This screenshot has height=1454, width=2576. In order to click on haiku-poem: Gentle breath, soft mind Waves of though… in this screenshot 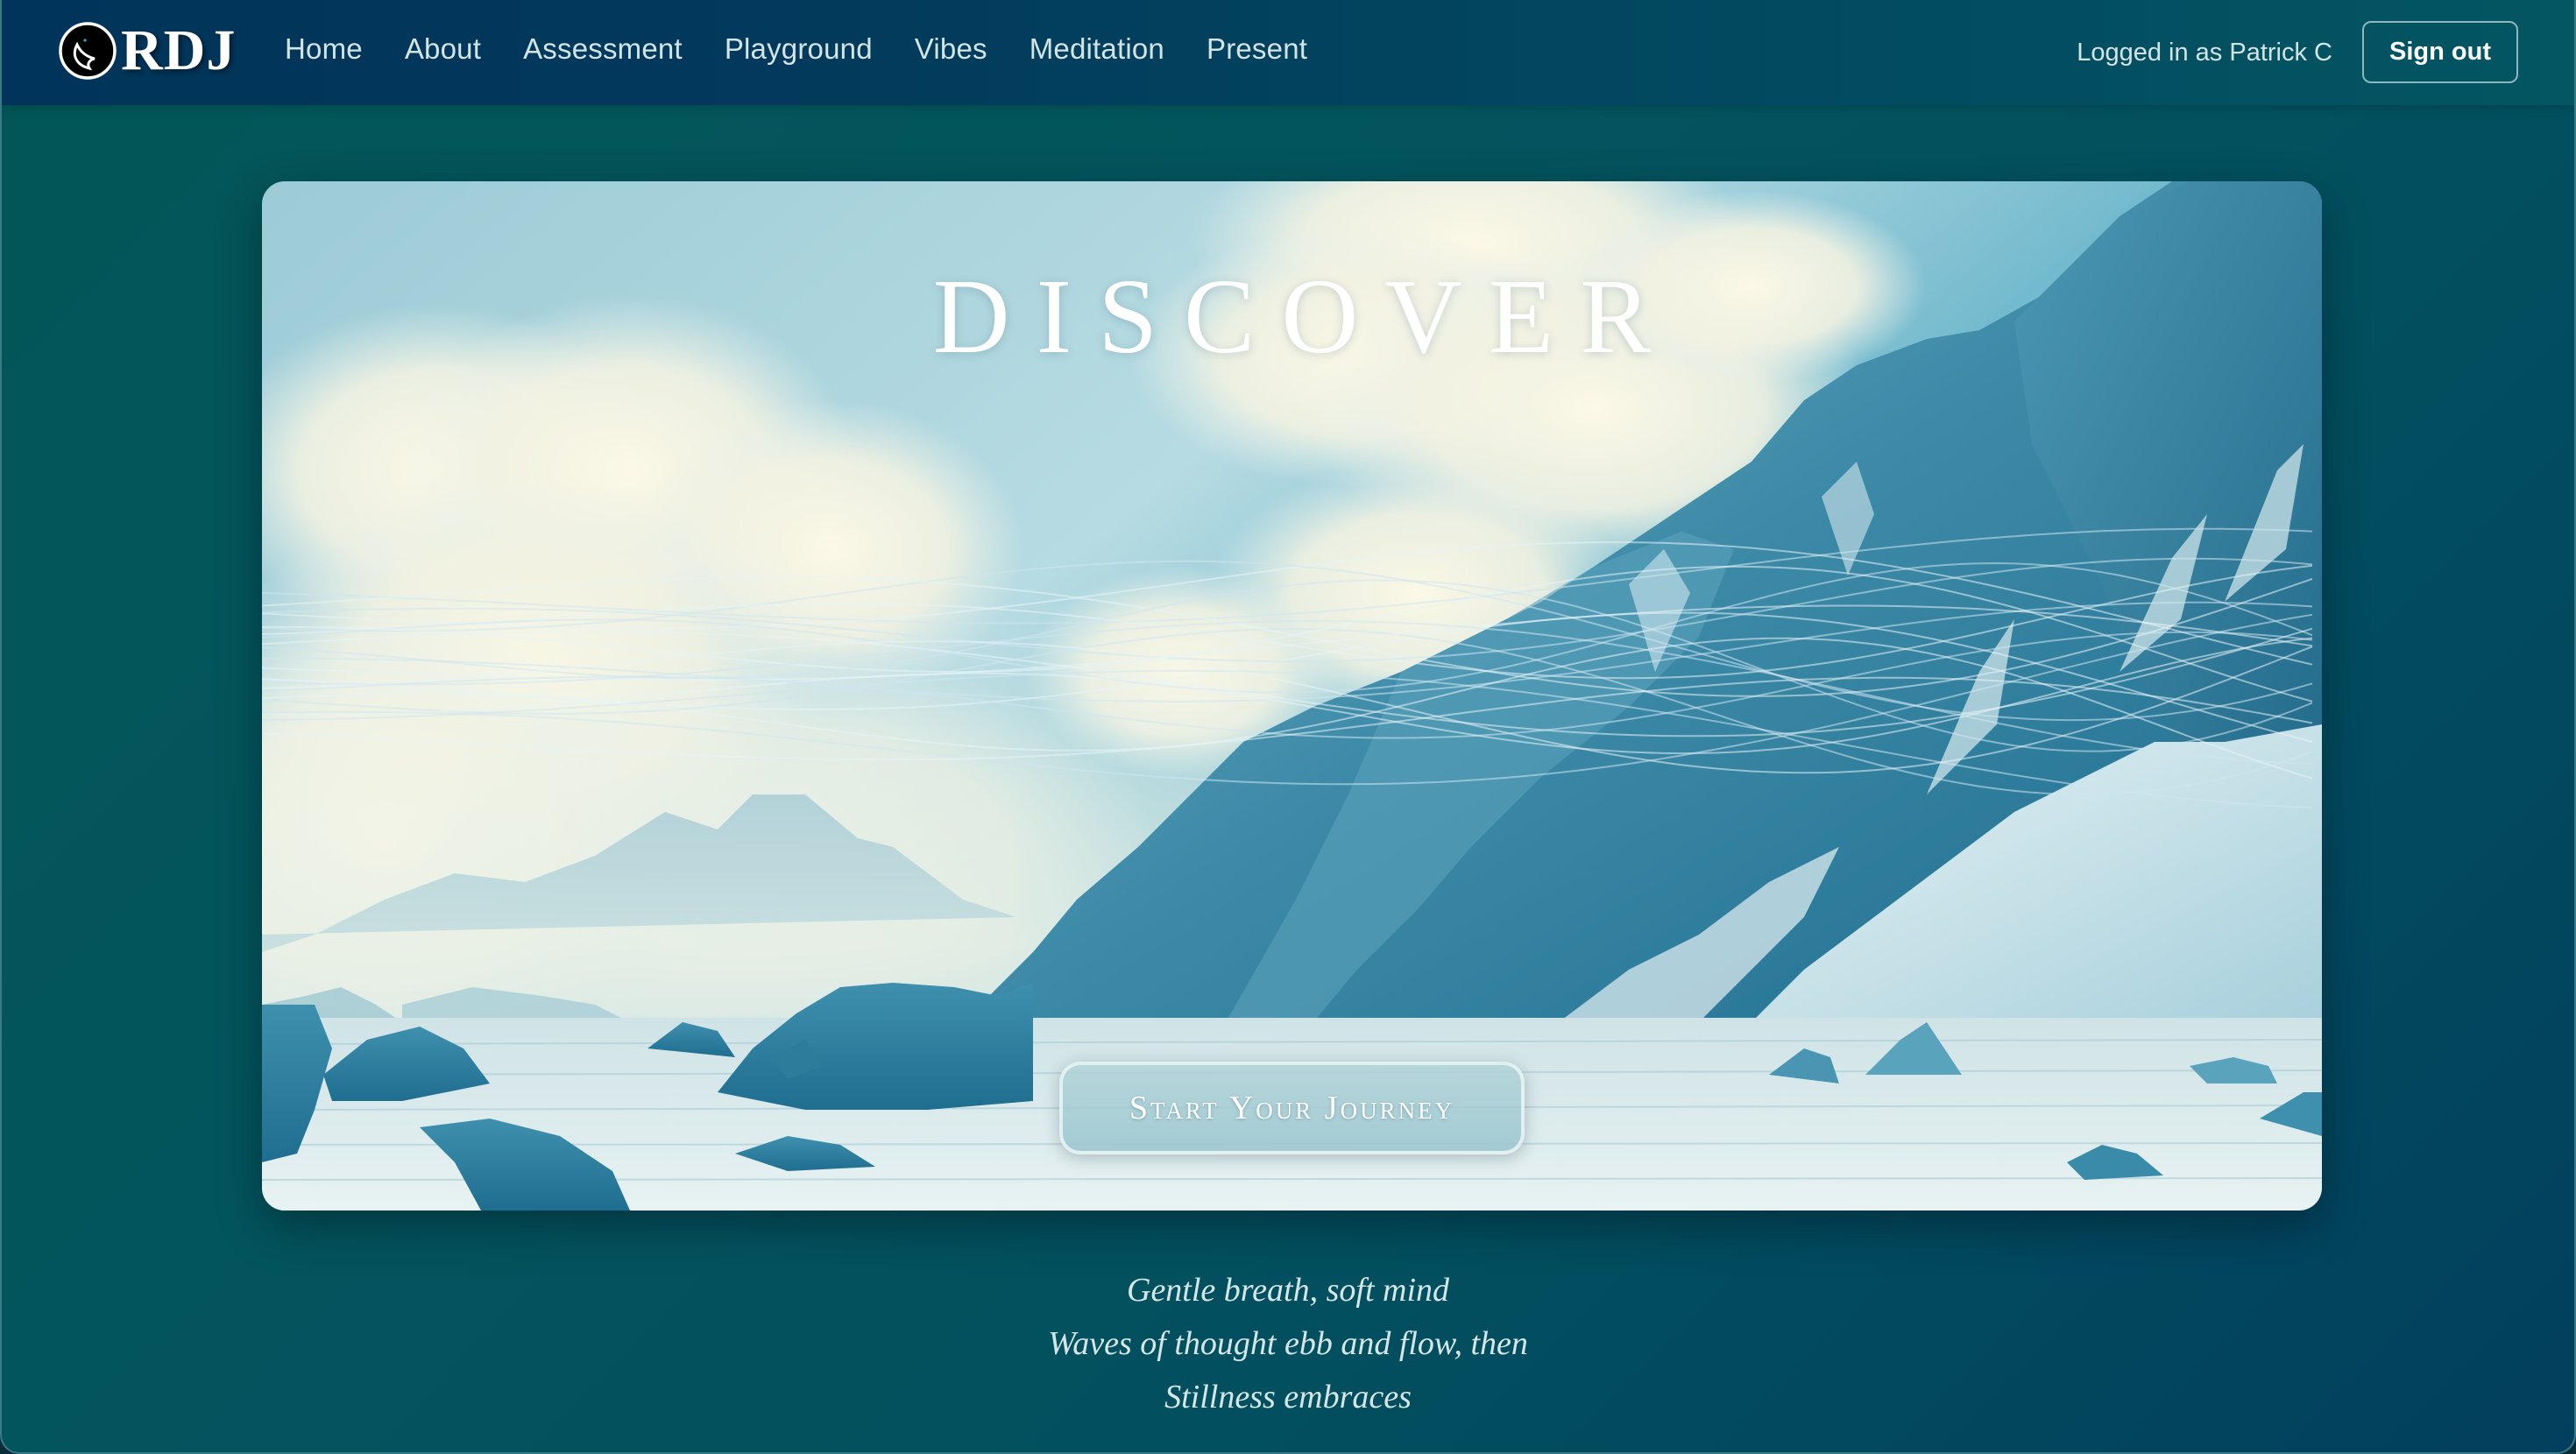, I will do `click(1288, 1344)`.